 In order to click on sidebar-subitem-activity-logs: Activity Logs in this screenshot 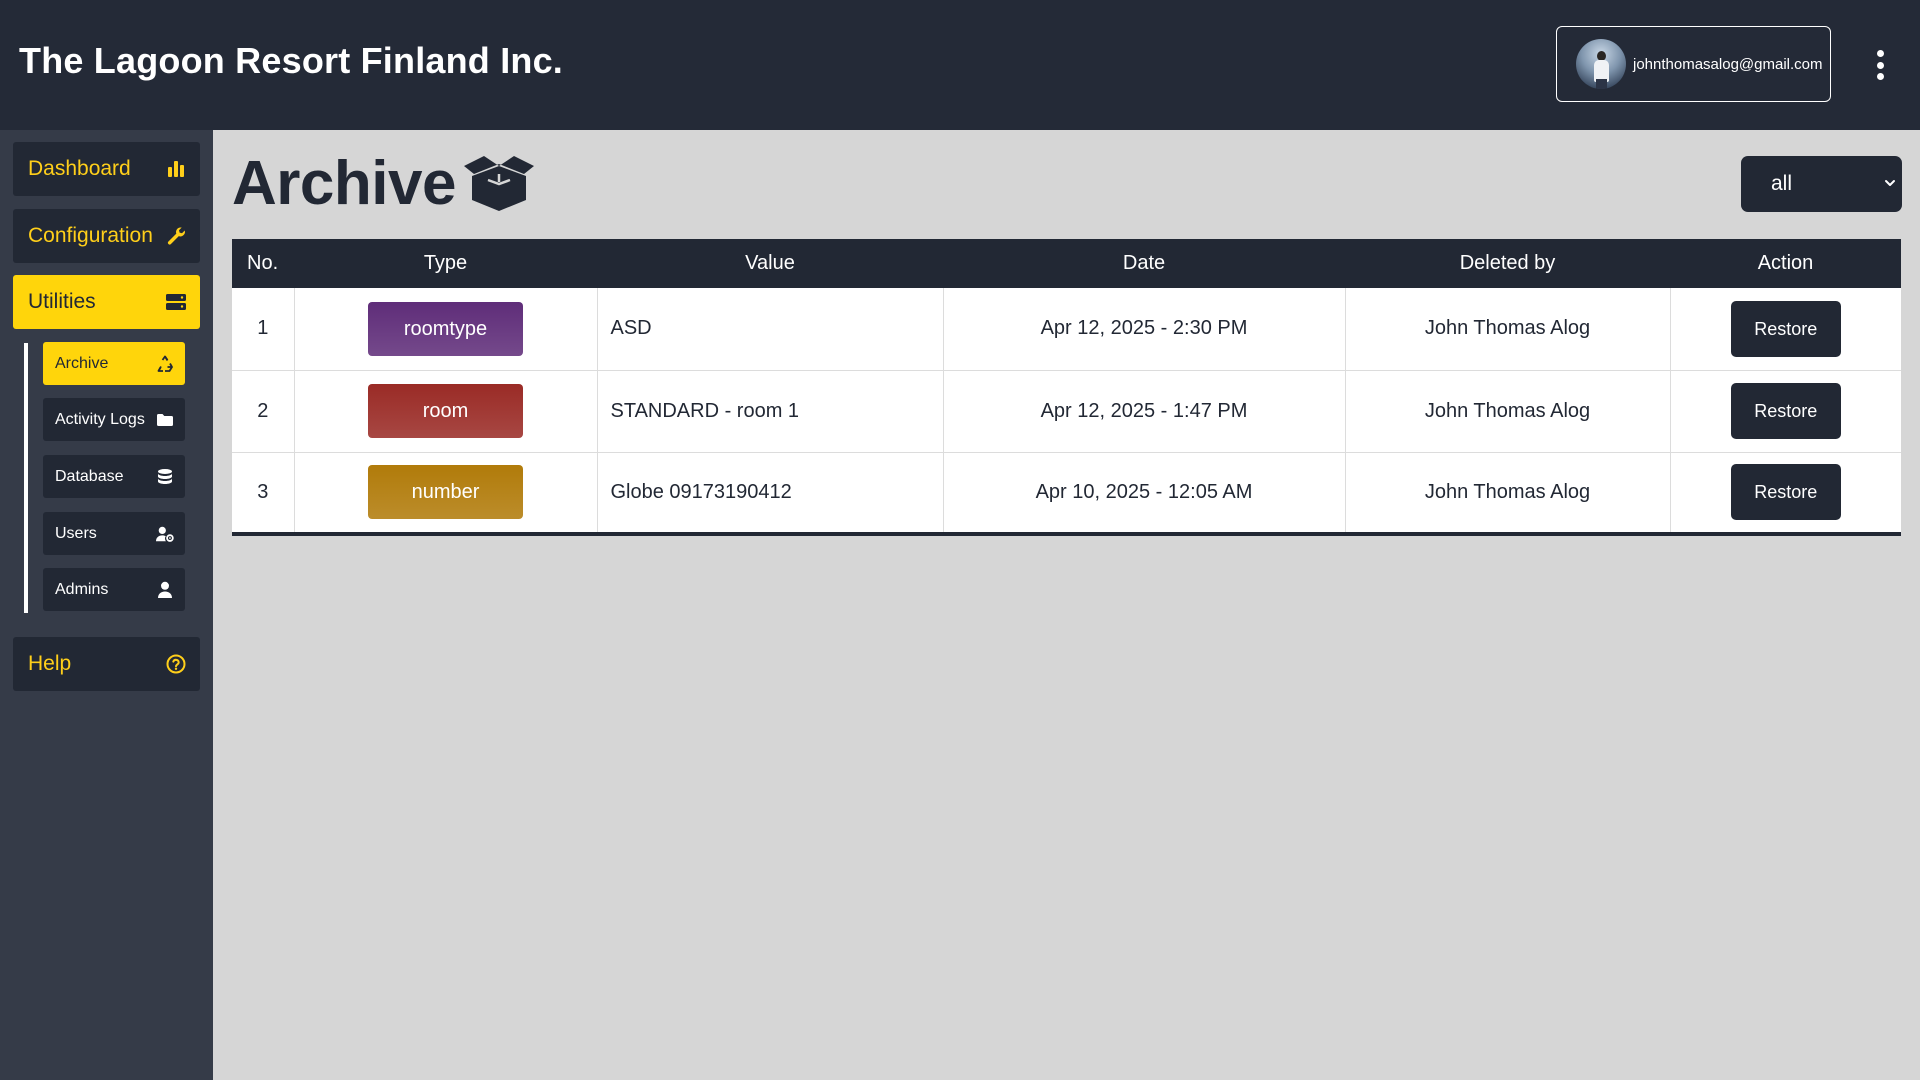, I will do `click(114, 419)`.